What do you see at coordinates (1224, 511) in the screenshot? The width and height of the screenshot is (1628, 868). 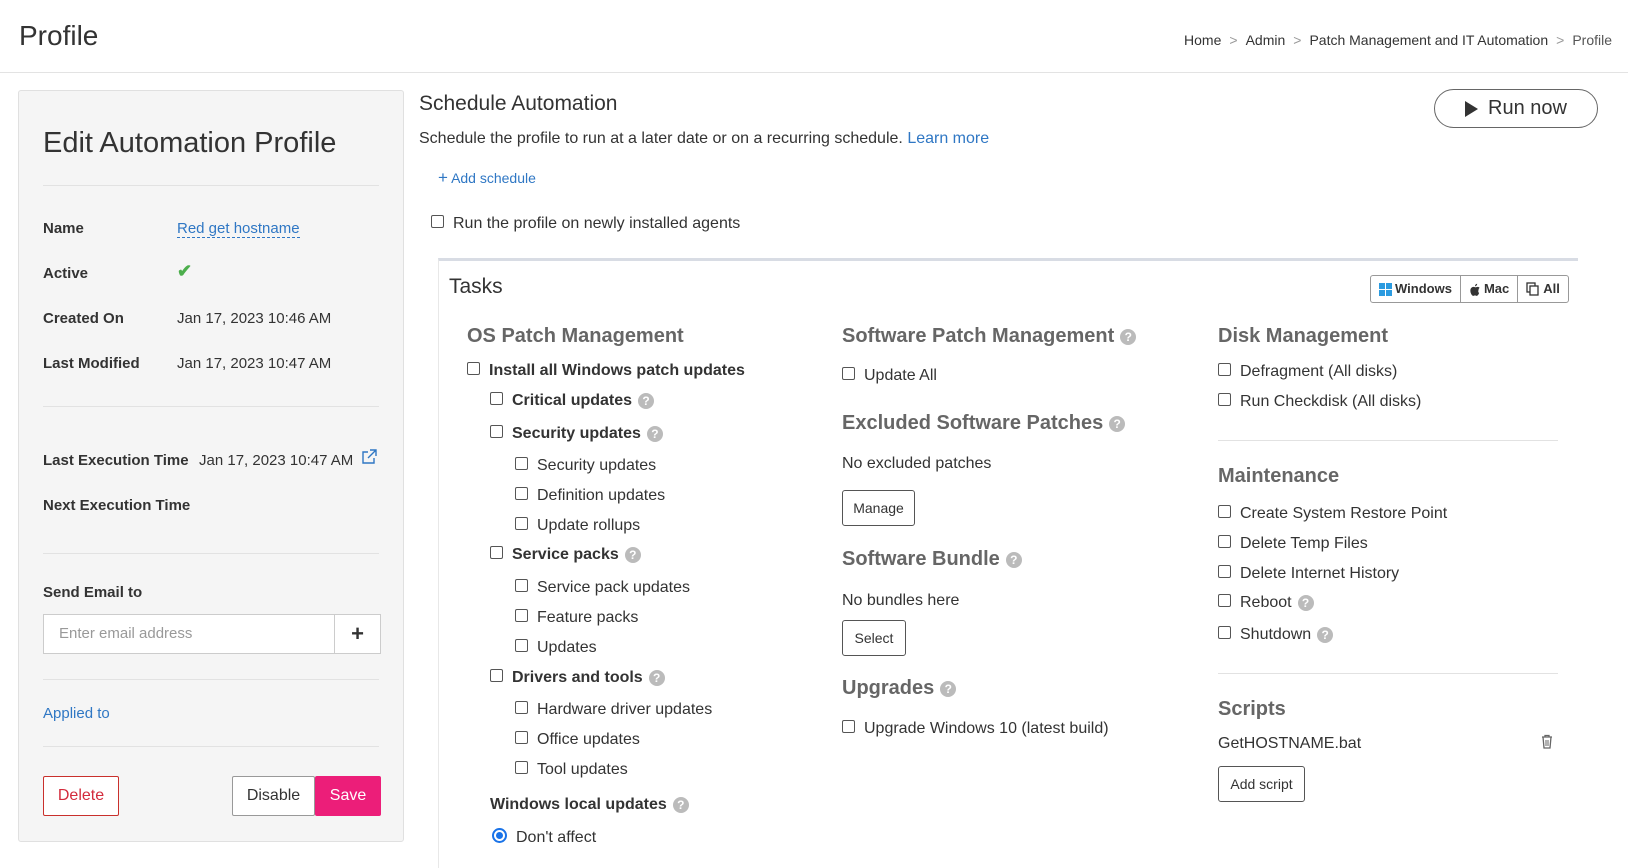 I see `restore-point-checkbox` at bounding box center [1224, 511].